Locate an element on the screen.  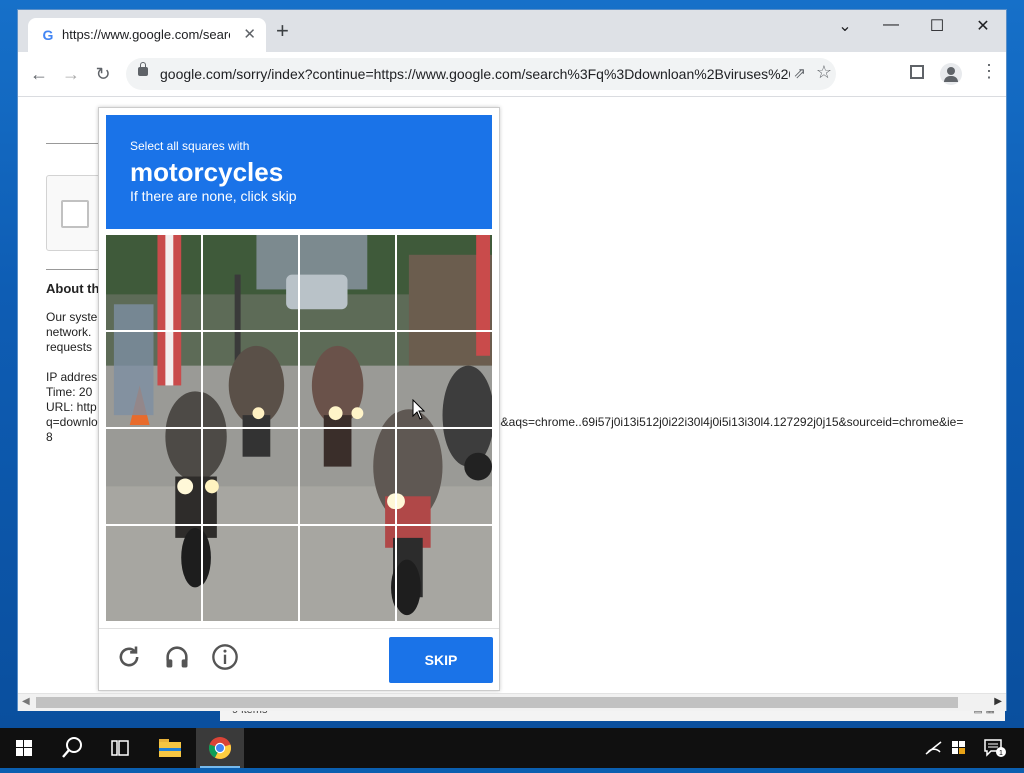
tab-title: https://www.google.com/search?q= is located at coordinates (146, 34).